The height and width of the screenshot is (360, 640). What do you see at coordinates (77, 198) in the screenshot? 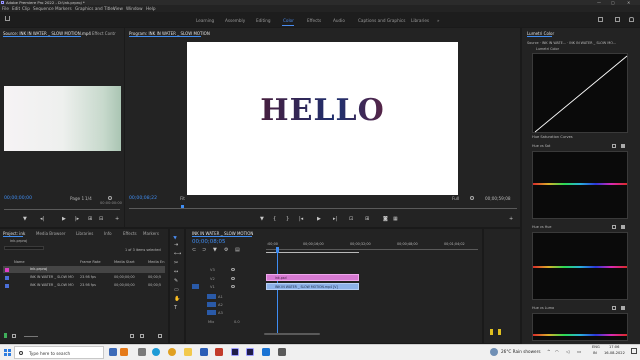
I see `source-fit-select: Page 1` at bounding box center [77, 198].